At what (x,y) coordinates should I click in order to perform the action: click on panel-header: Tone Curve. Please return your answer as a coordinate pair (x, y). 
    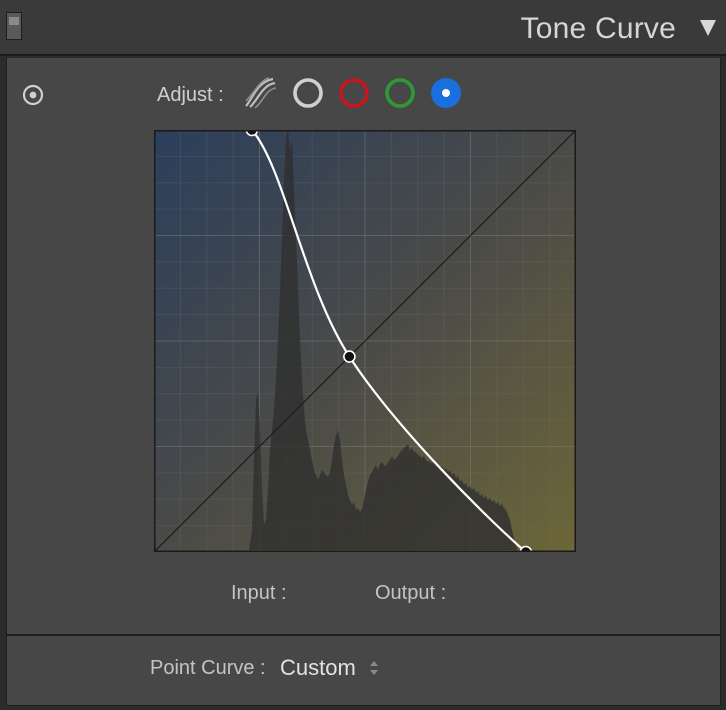
    Looking at the image, I should click on (363, 28).